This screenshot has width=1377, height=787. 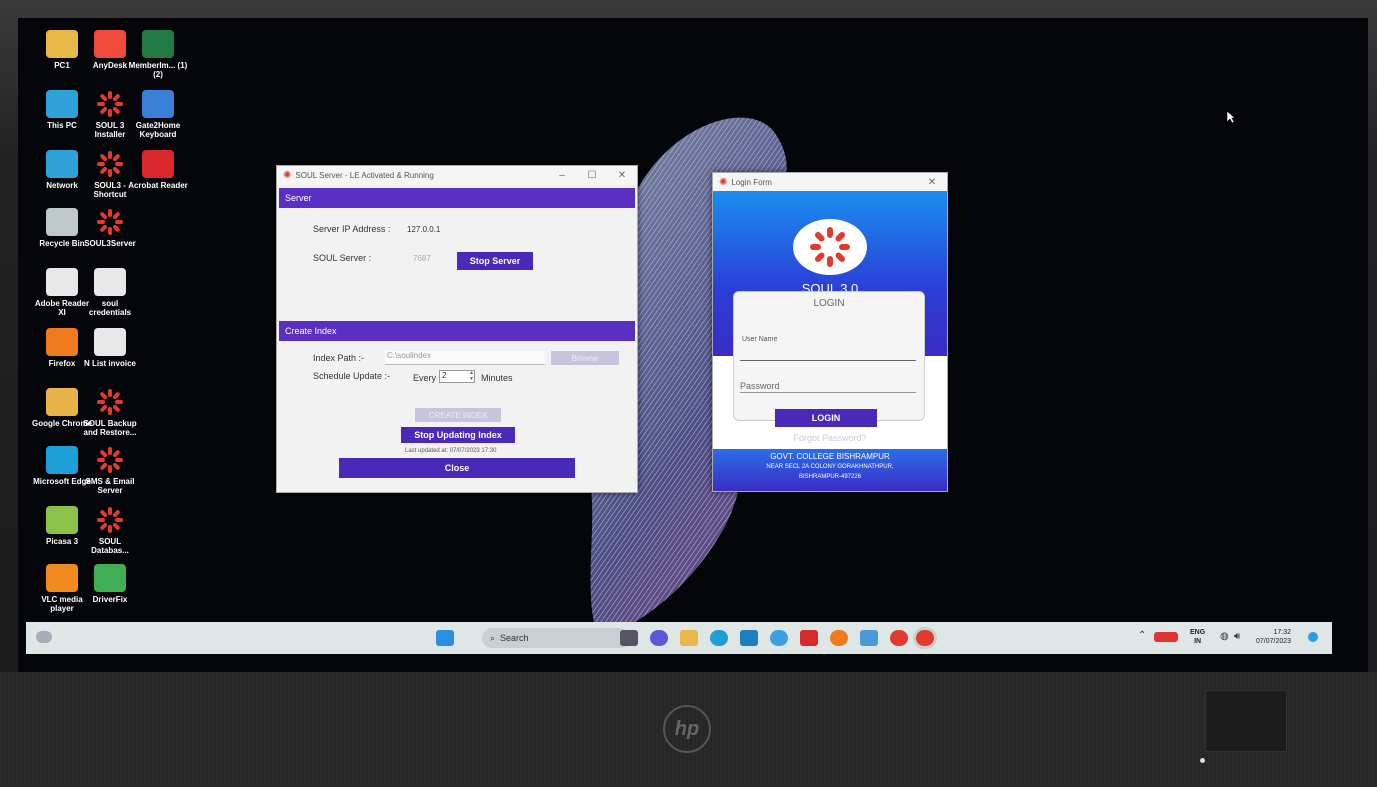 I want to click on password-input: Password, so click(x=828, y=384).